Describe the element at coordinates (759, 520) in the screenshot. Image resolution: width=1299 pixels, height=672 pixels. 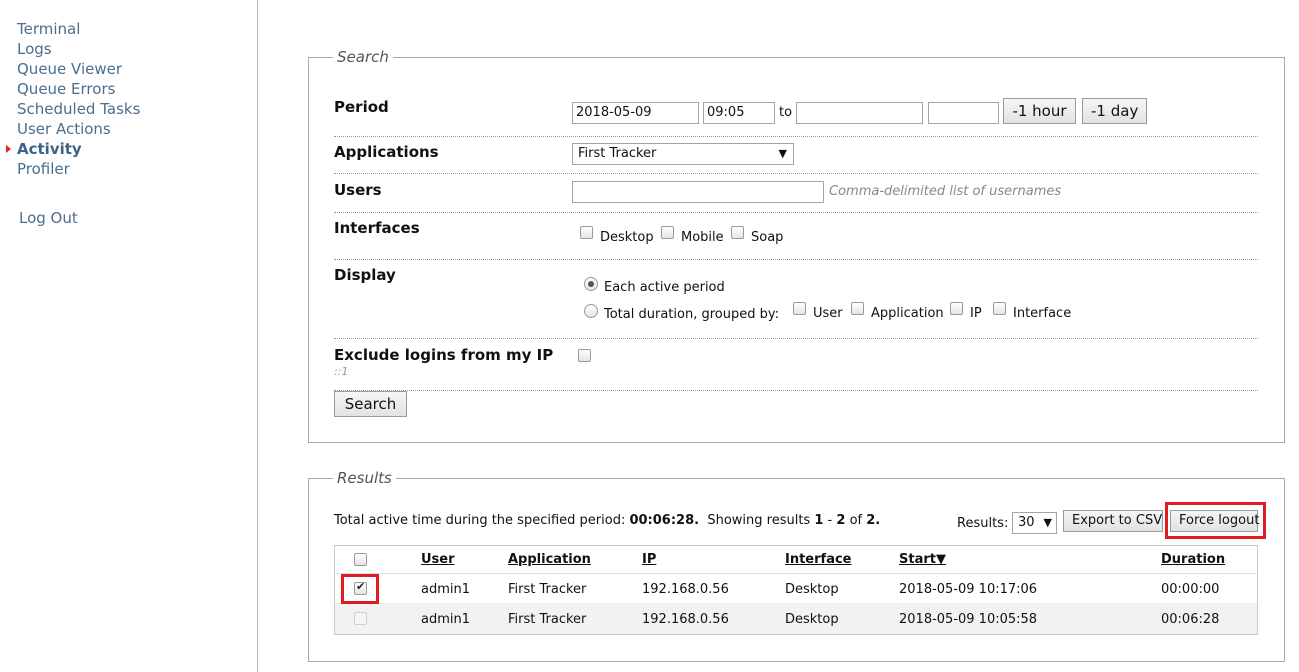
I see `showing-prefix: Showing results` at that location.